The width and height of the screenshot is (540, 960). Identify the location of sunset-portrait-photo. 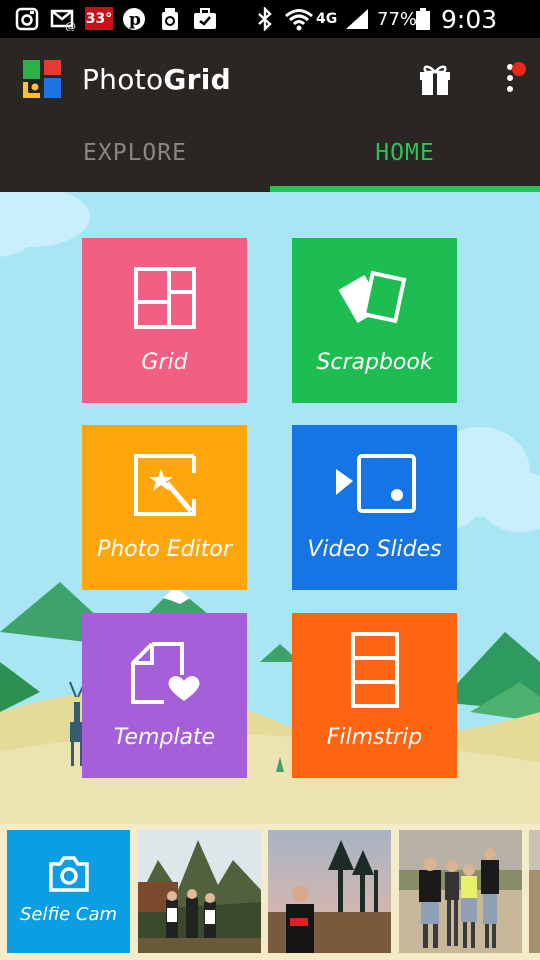
(329, 891).